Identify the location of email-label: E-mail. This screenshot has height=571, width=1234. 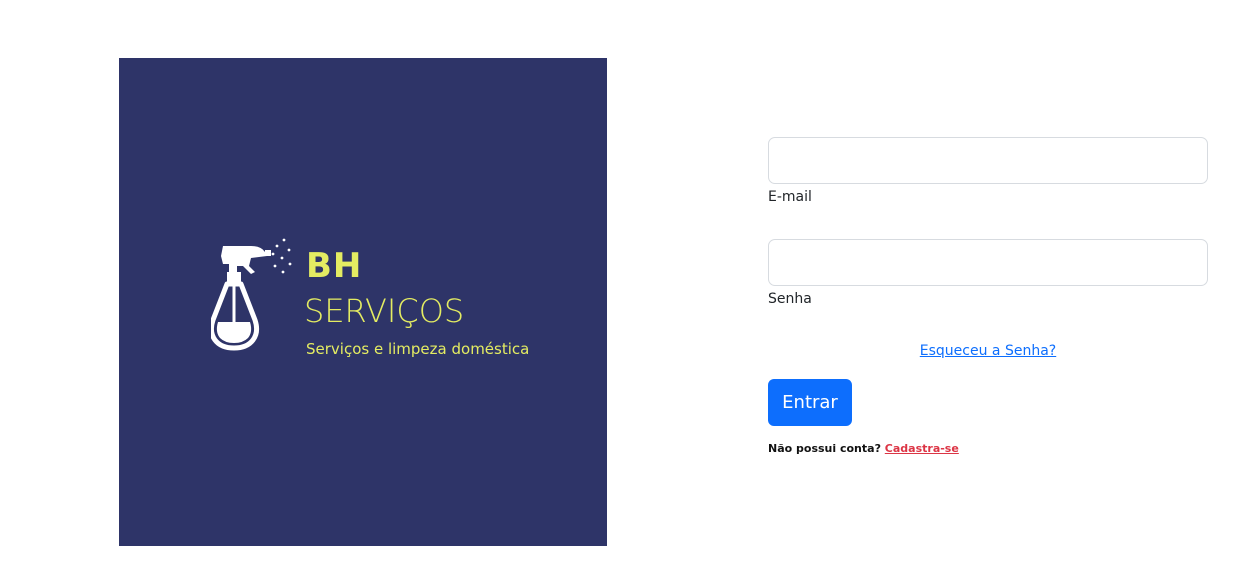
(790, 197).